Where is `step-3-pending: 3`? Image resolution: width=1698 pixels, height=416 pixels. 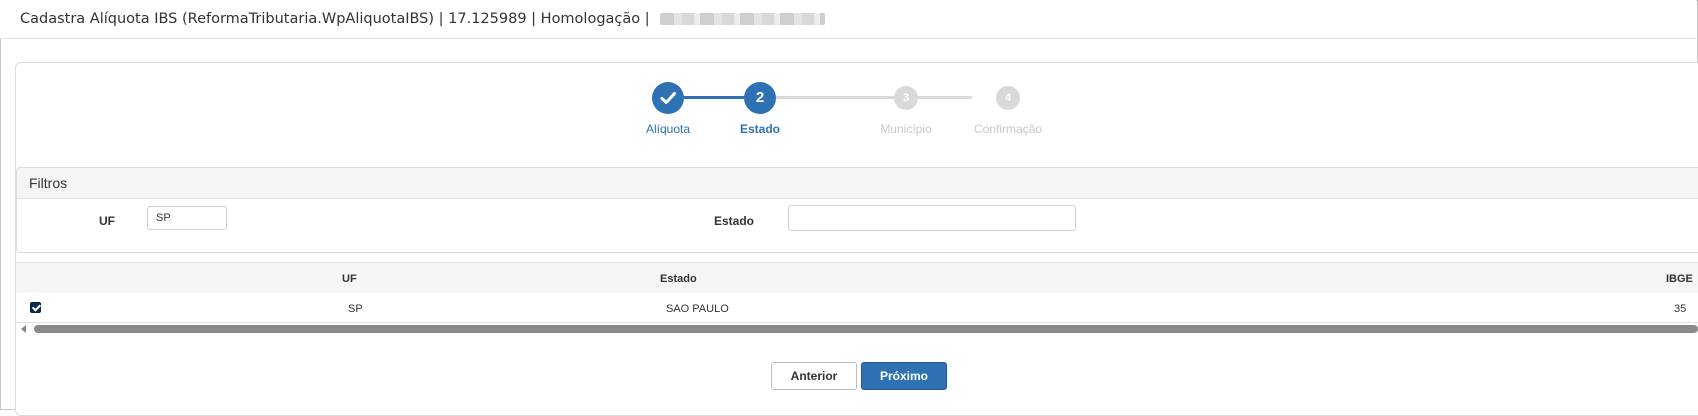
step-3-pending: 3 is located at coordinates (906, 98).